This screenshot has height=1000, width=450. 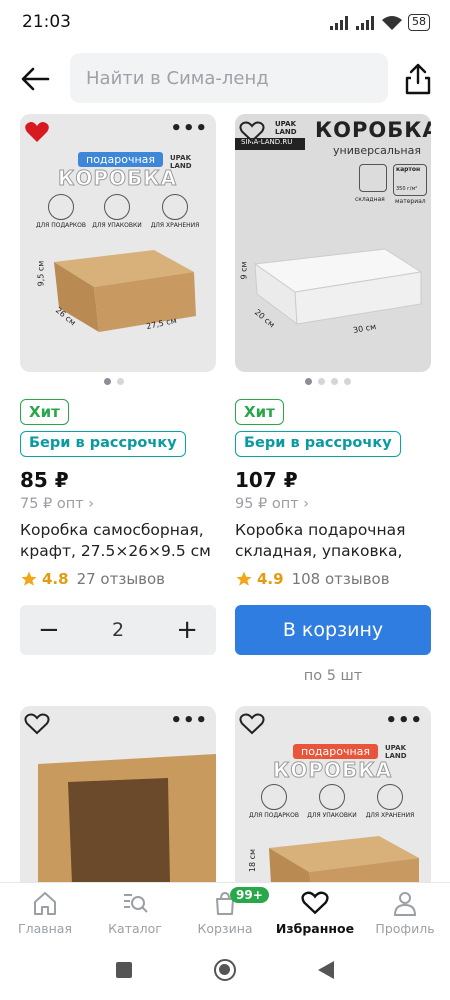 I want to click on cart-count-badge: 99+, so click(x=249, y=895).